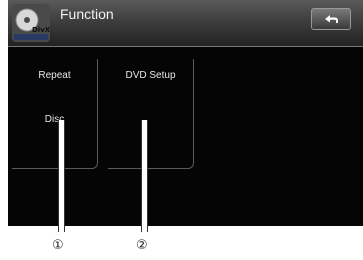 This screenshot has height=260, width=363. I want to click on repeat-button: Repeat Disc, so click(55, 114).